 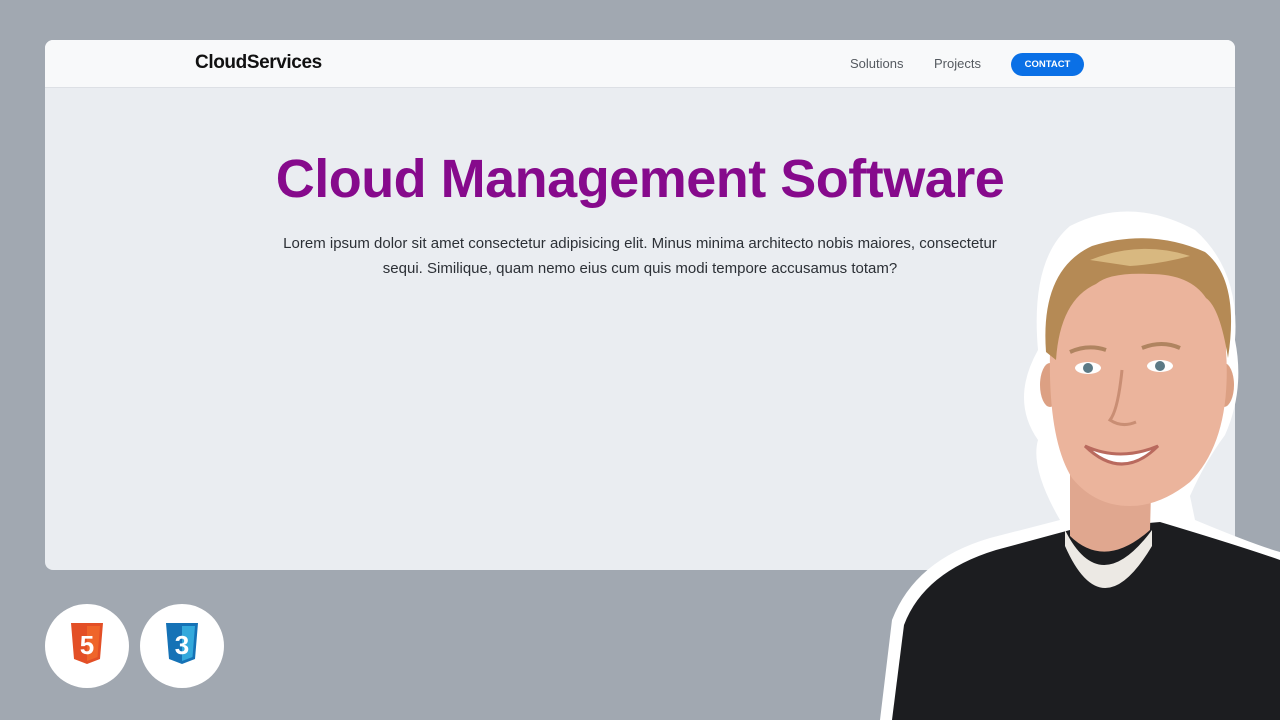 I want to click on navbar: CloudServices Solutions Projects CONTACT, so click(x=640, y=64).